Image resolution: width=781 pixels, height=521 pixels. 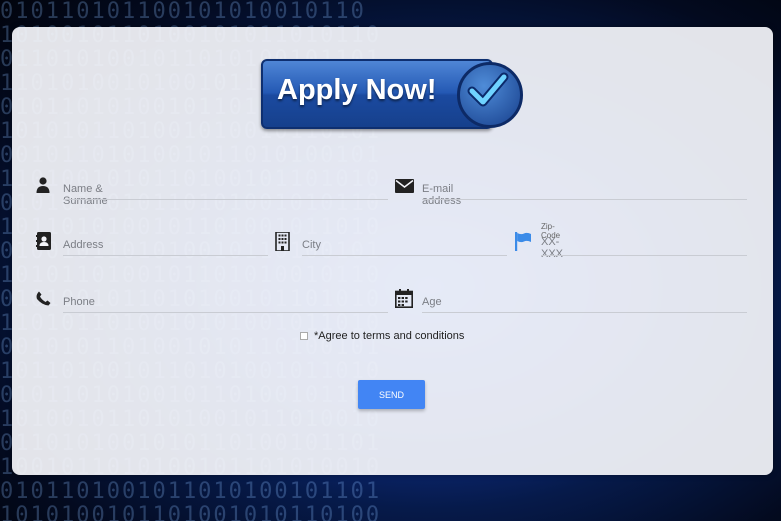 I want to click on terms-row: *Agree to terms and conditions, so click(x=382, y=336).